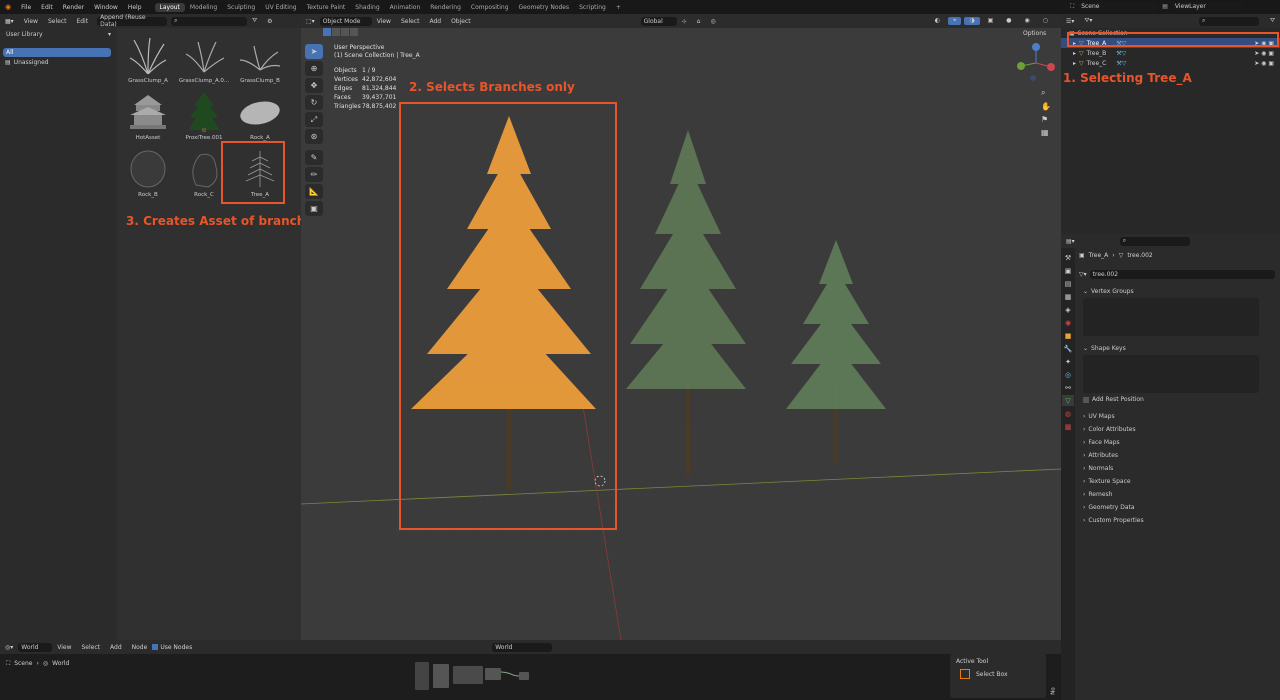 The width and height of the screenshot is (1280, 700). What do you see at coordinates (326, 7) in the screenshot?
I see `tab-texture-paint: Texture Paint` at bounding box center [326, 7].